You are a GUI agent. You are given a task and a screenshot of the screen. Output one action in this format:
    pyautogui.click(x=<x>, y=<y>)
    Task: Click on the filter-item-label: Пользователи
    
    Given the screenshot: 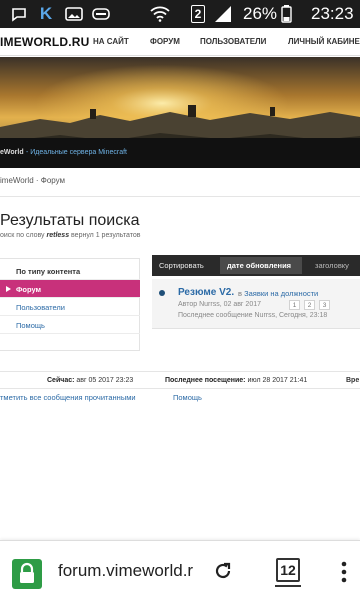 What is the action you would take?
    pyautogui.click(x=40, y=307)
    